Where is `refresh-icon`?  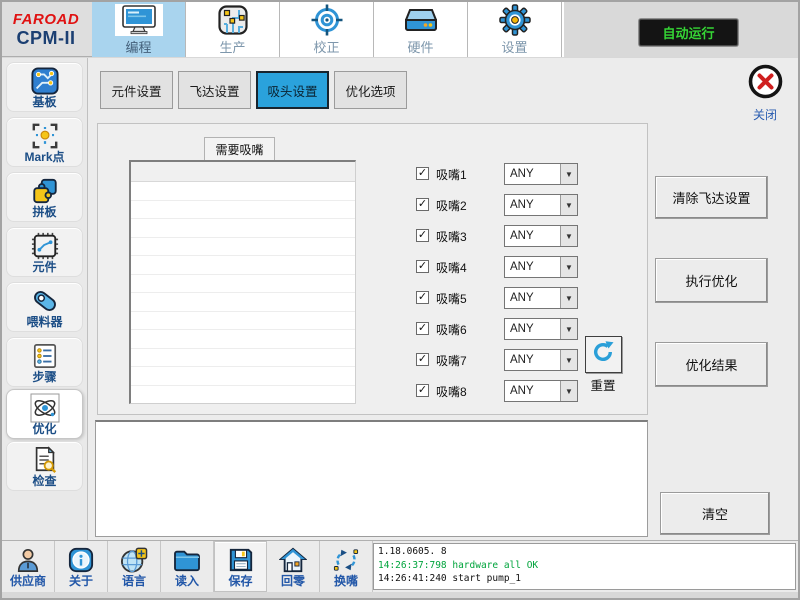
refresh-icon is located at coordinates (603, 354).